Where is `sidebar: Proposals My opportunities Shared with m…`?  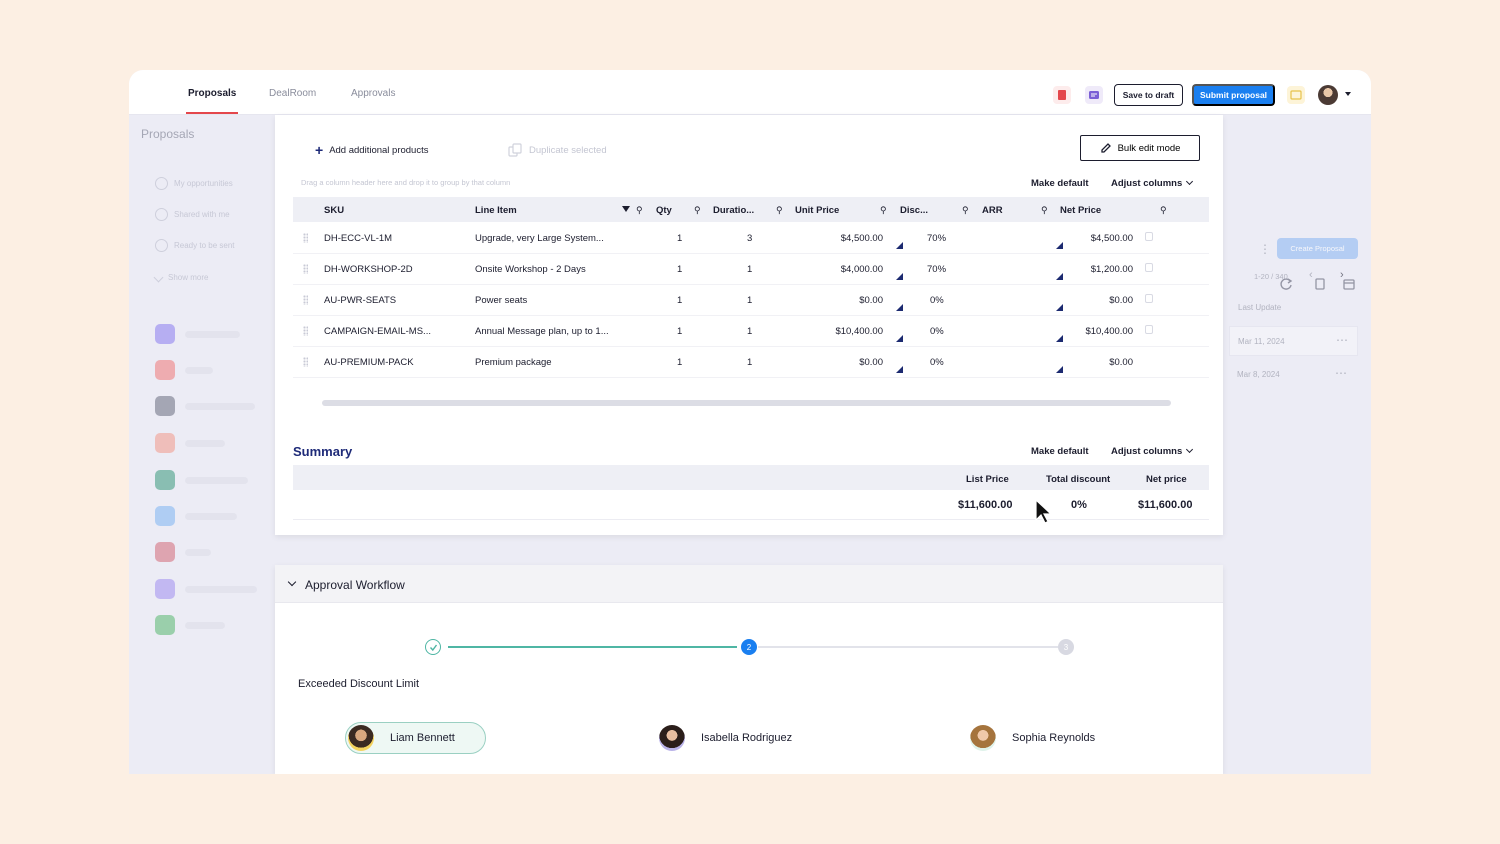 sidebar: Proposals My opportunities Shared with m… is located at coordinates (202, 444).